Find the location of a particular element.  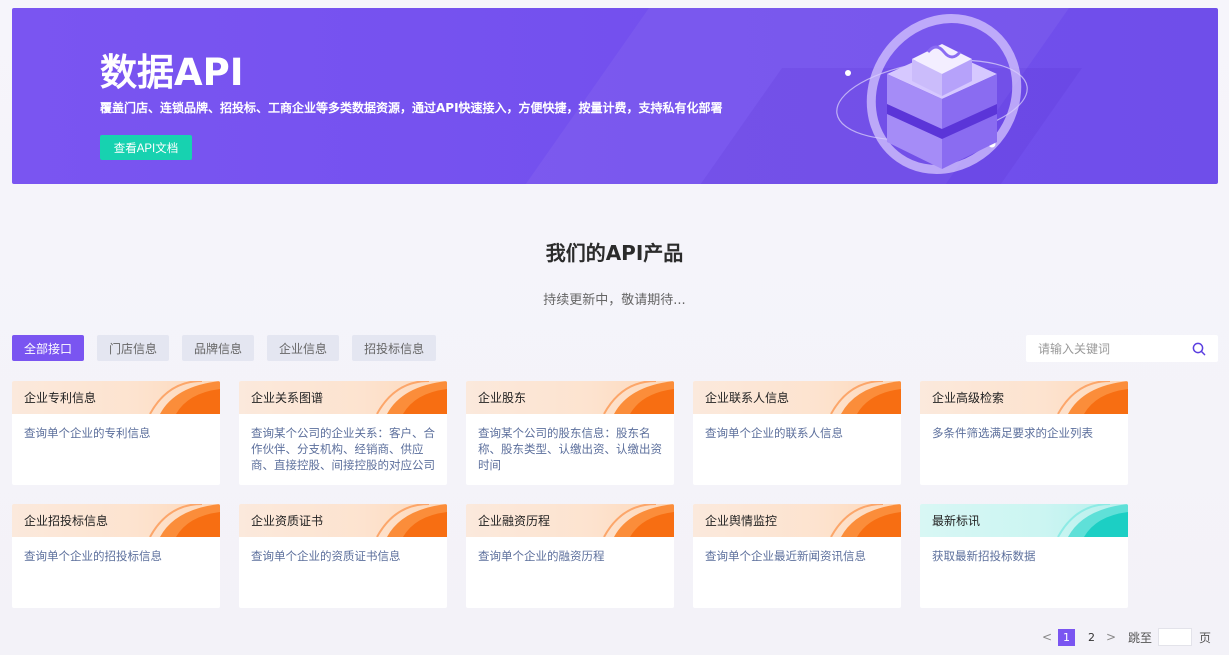

card-title: 企业高级检索 is located at coordinates (968, 398).